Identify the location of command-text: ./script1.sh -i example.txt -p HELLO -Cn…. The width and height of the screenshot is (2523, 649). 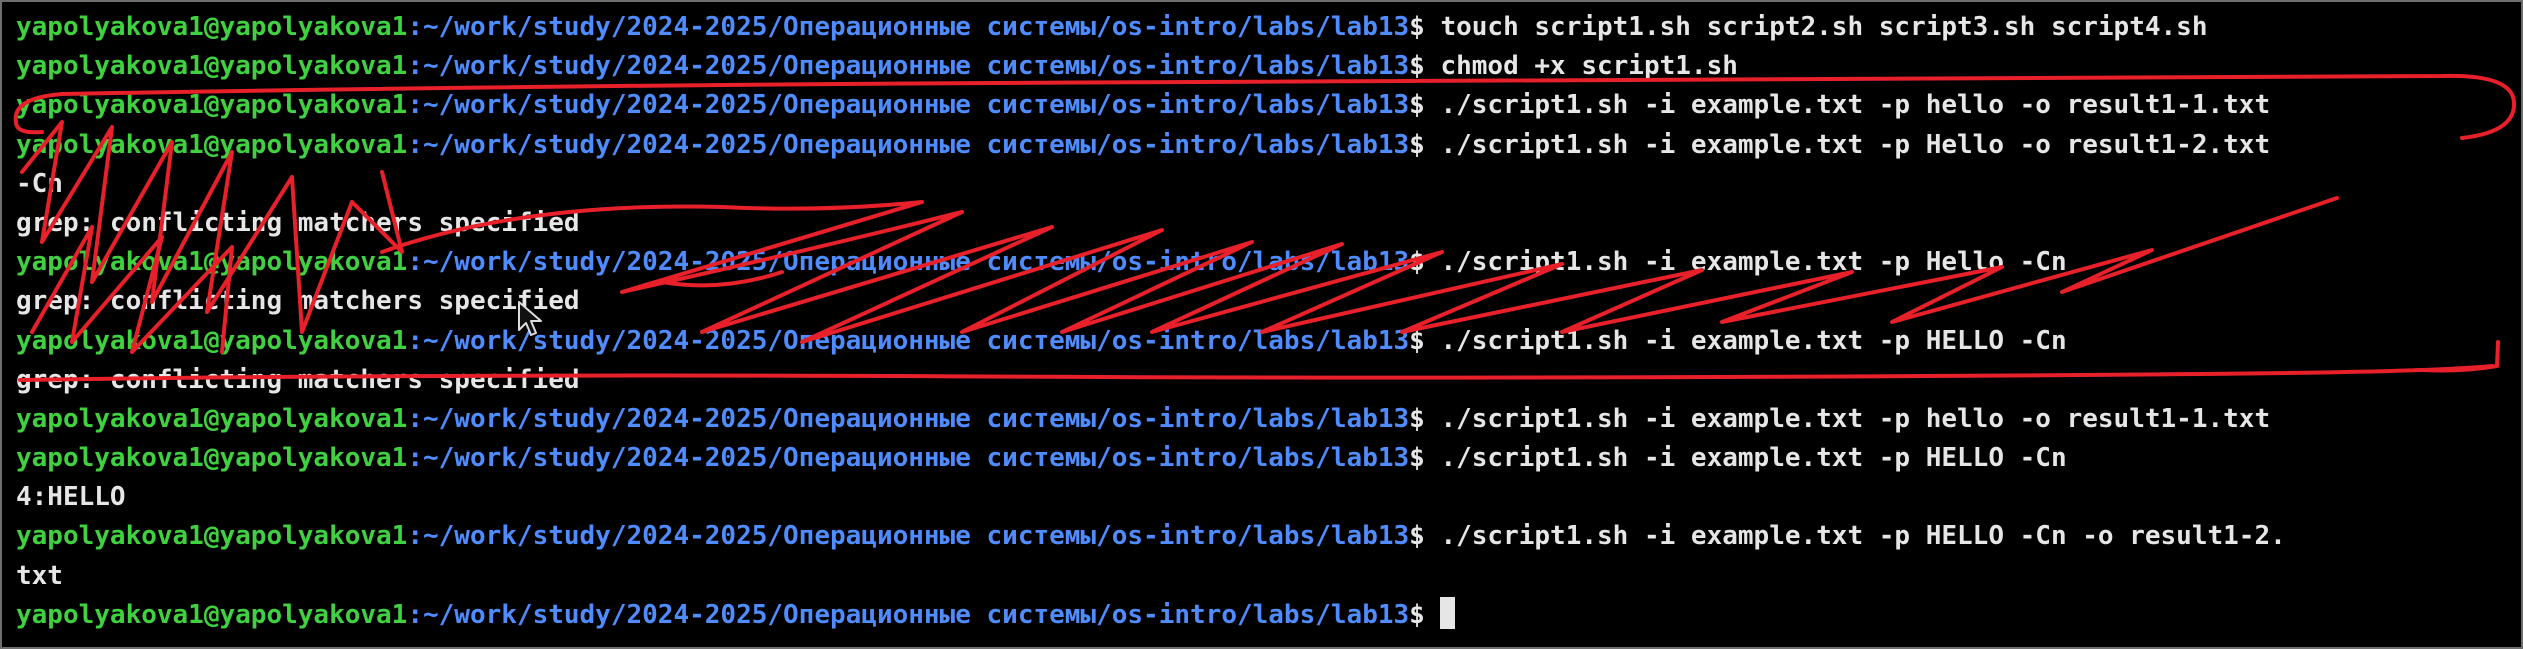
(1863, 536).